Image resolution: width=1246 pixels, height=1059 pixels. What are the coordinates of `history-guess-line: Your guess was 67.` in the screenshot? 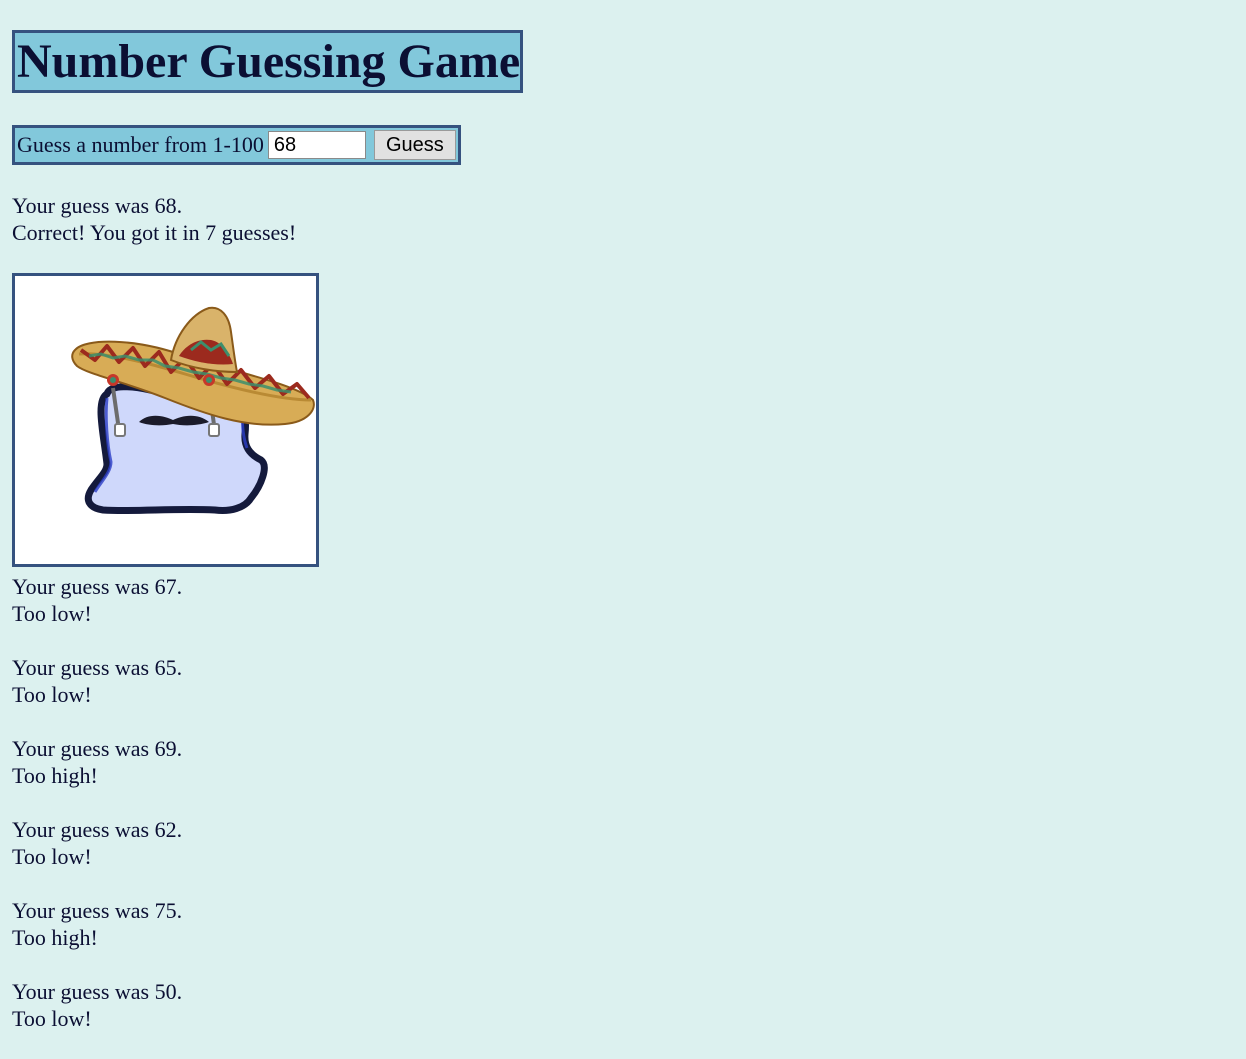 It's located at (97, 586).